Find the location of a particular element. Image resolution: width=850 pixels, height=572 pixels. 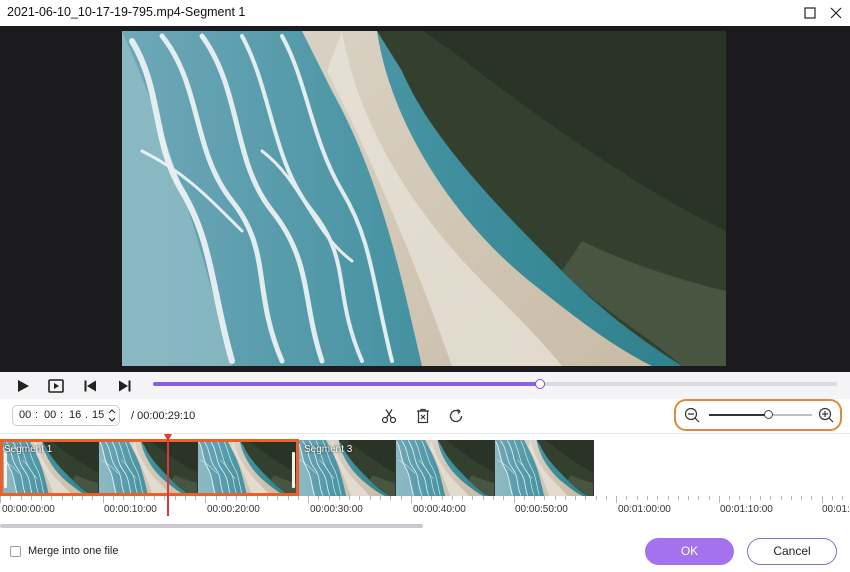

ruler-label: 00:01:2 is located at coordinates (836, 509).